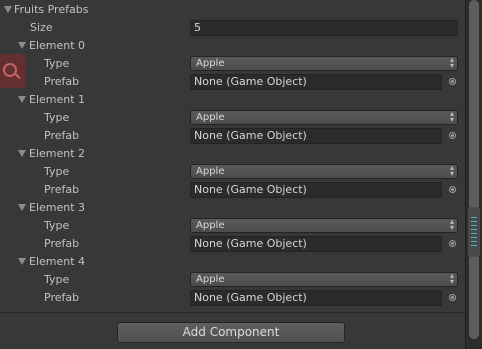 The height and width of the screenshot is (349, 482). I want to click on element-2-type-value: Apple, so click(210, 171).